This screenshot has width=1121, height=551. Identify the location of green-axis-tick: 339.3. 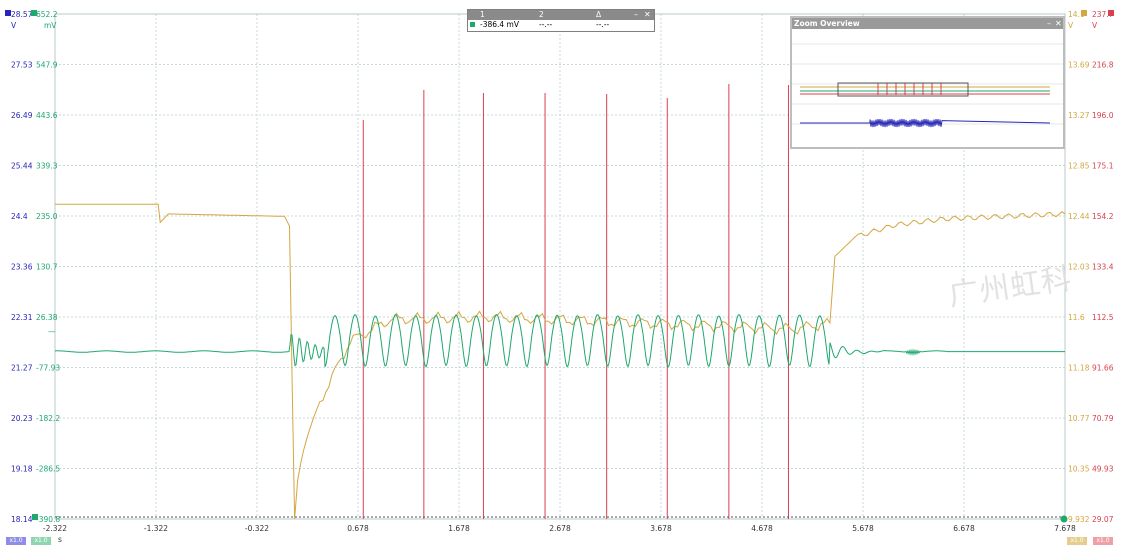
(47, 166).